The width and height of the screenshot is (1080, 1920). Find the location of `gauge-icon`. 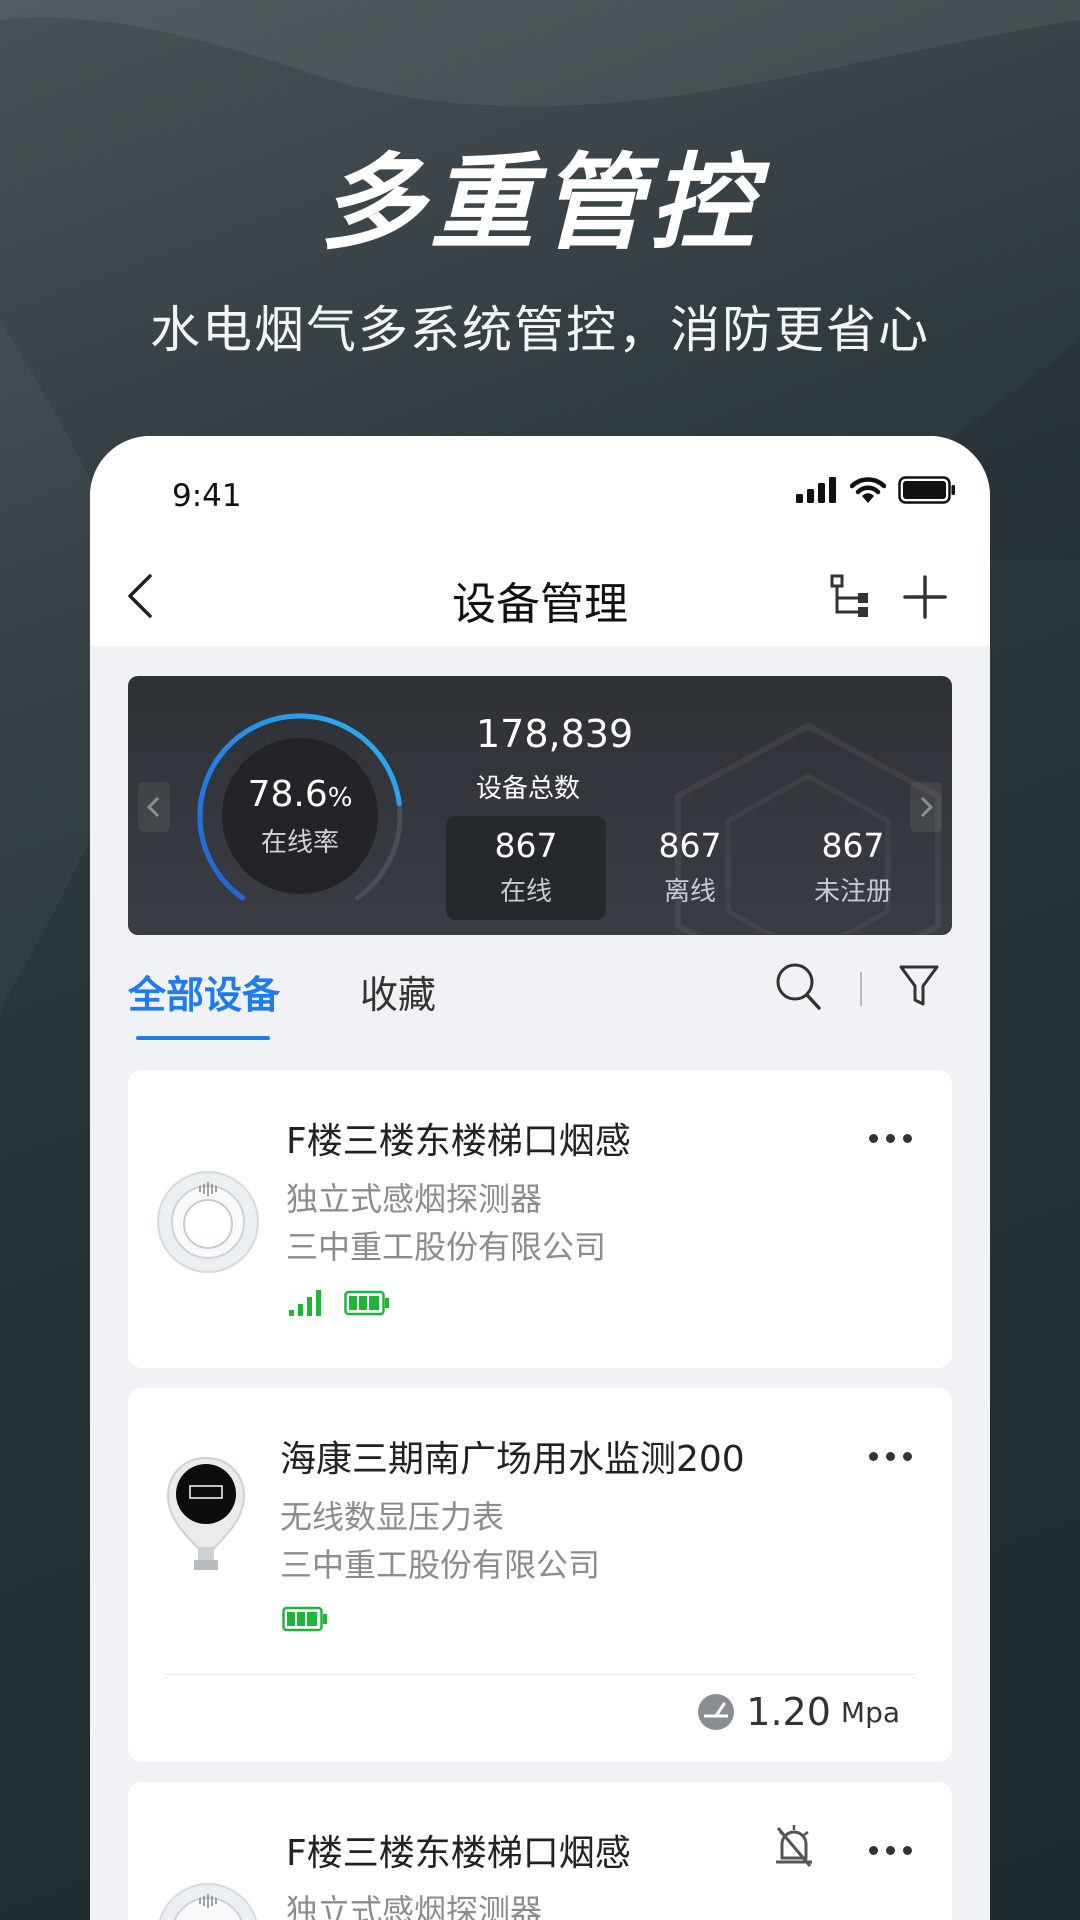

gauge-icon is located at coordinates (716, 1712).